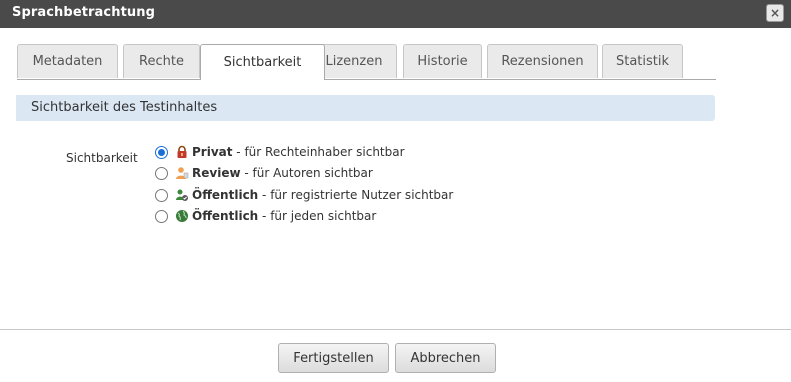 The height and width of the screenshot is (382, 791). What do you see at coordinates (445, 358) in the screenshot?
I see `cancel-button: Abbrechen` at bounding box center [445, 358].